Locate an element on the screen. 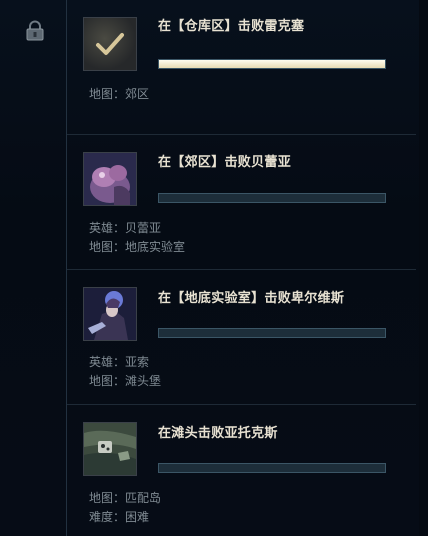 This screenshot has width=428, height=536. mission-title: 在【郊区】击败贝蕾亚 is located at coordinates (225, 162).